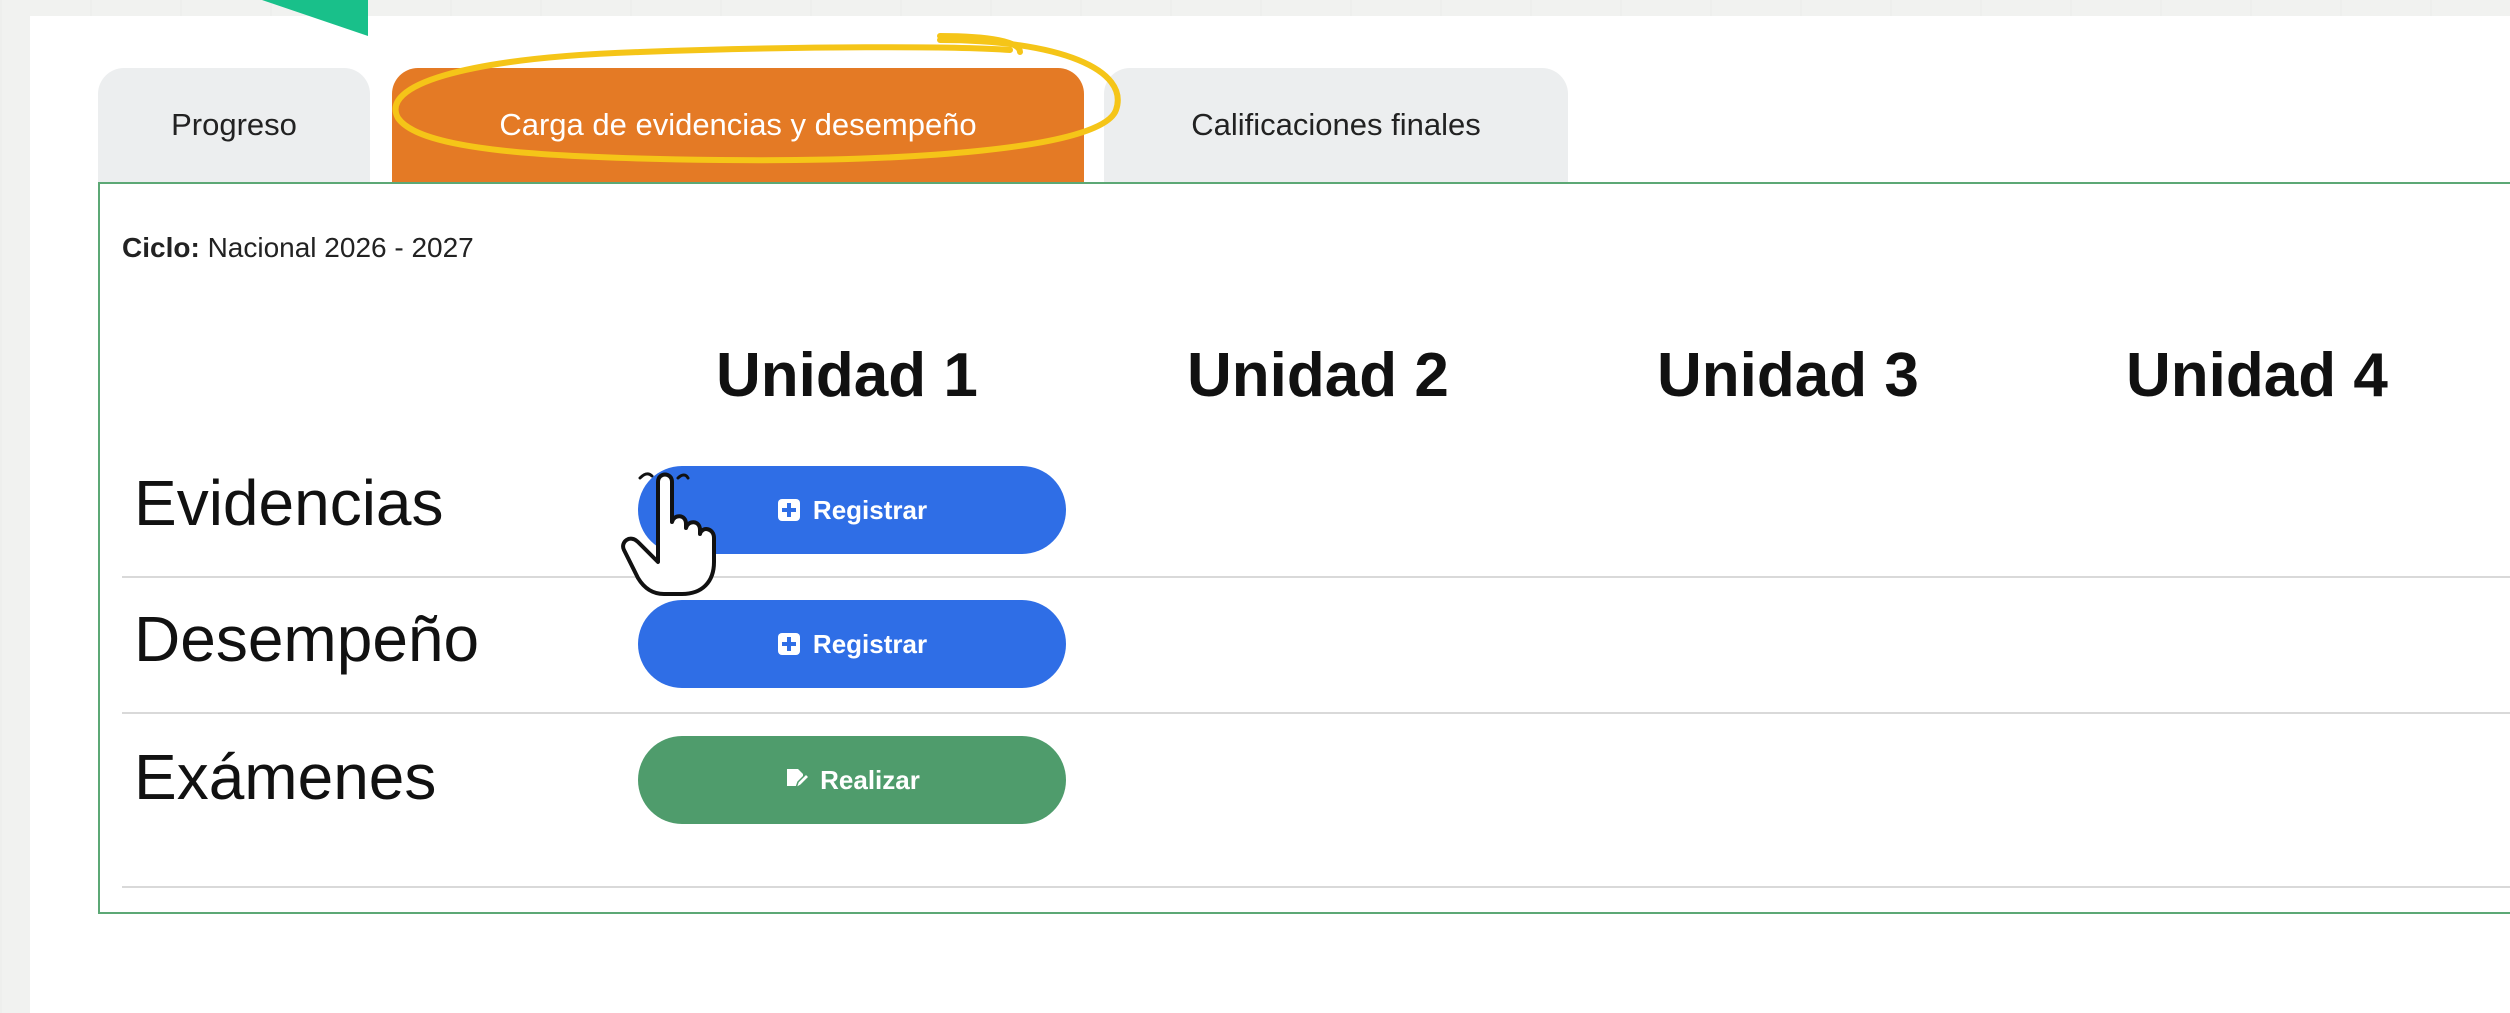 This screenshot has height=1013, width=2510. I want to click on edit-document-icon, so click(796, 780).